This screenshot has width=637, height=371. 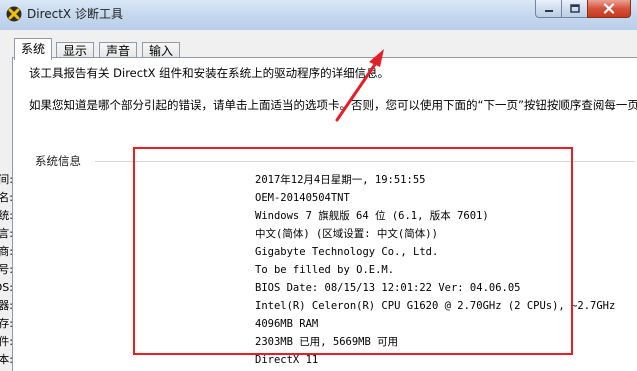 I want to click on window-controls, so click(x=583, y=10).